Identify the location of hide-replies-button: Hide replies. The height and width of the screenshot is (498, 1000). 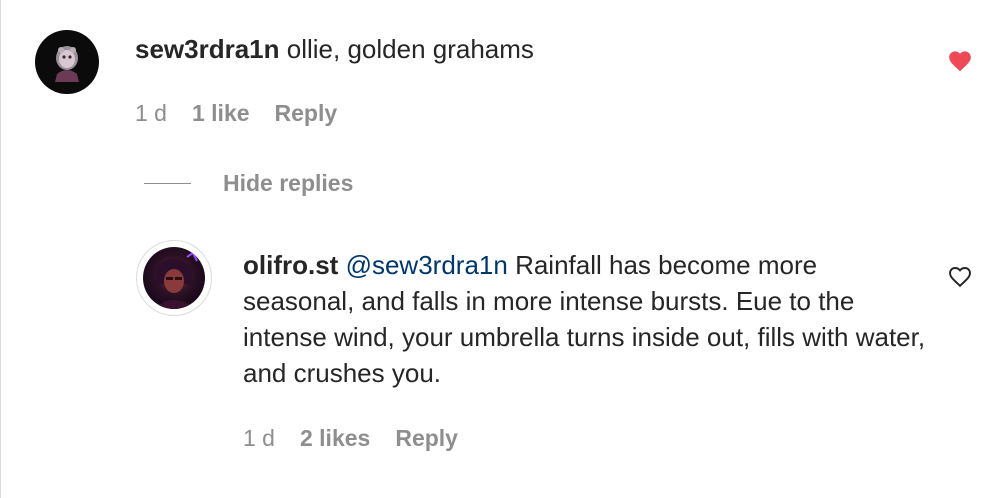
(248, 183).